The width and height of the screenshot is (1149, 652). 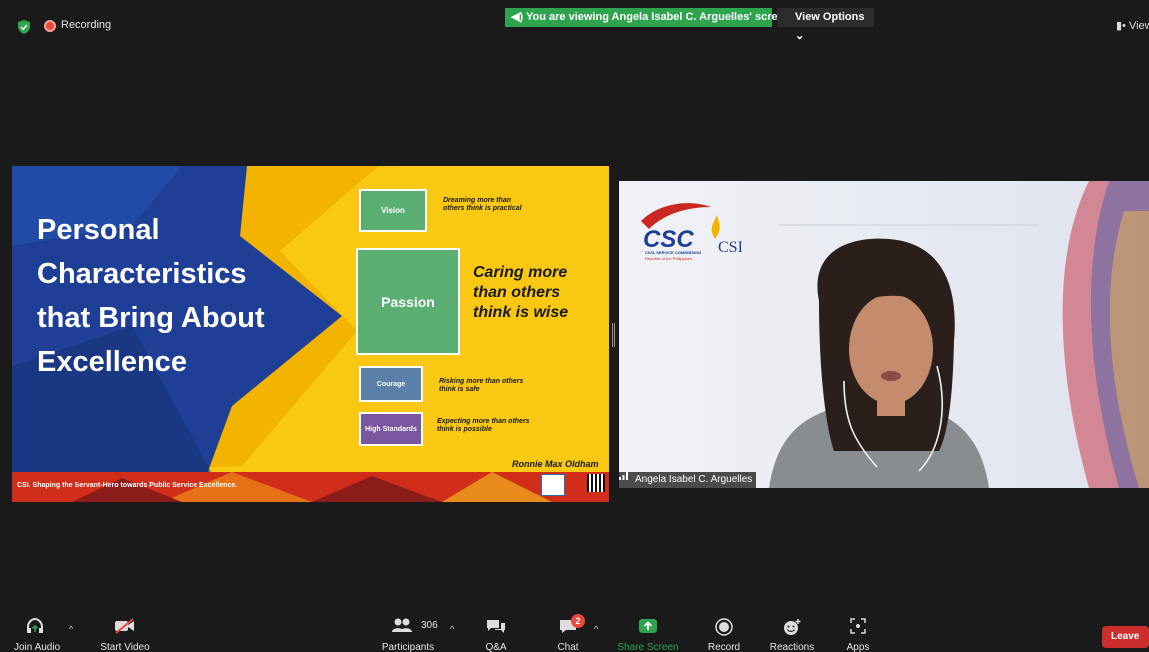 I want to click on apps-button: Apps, so click(x=858, y=632).